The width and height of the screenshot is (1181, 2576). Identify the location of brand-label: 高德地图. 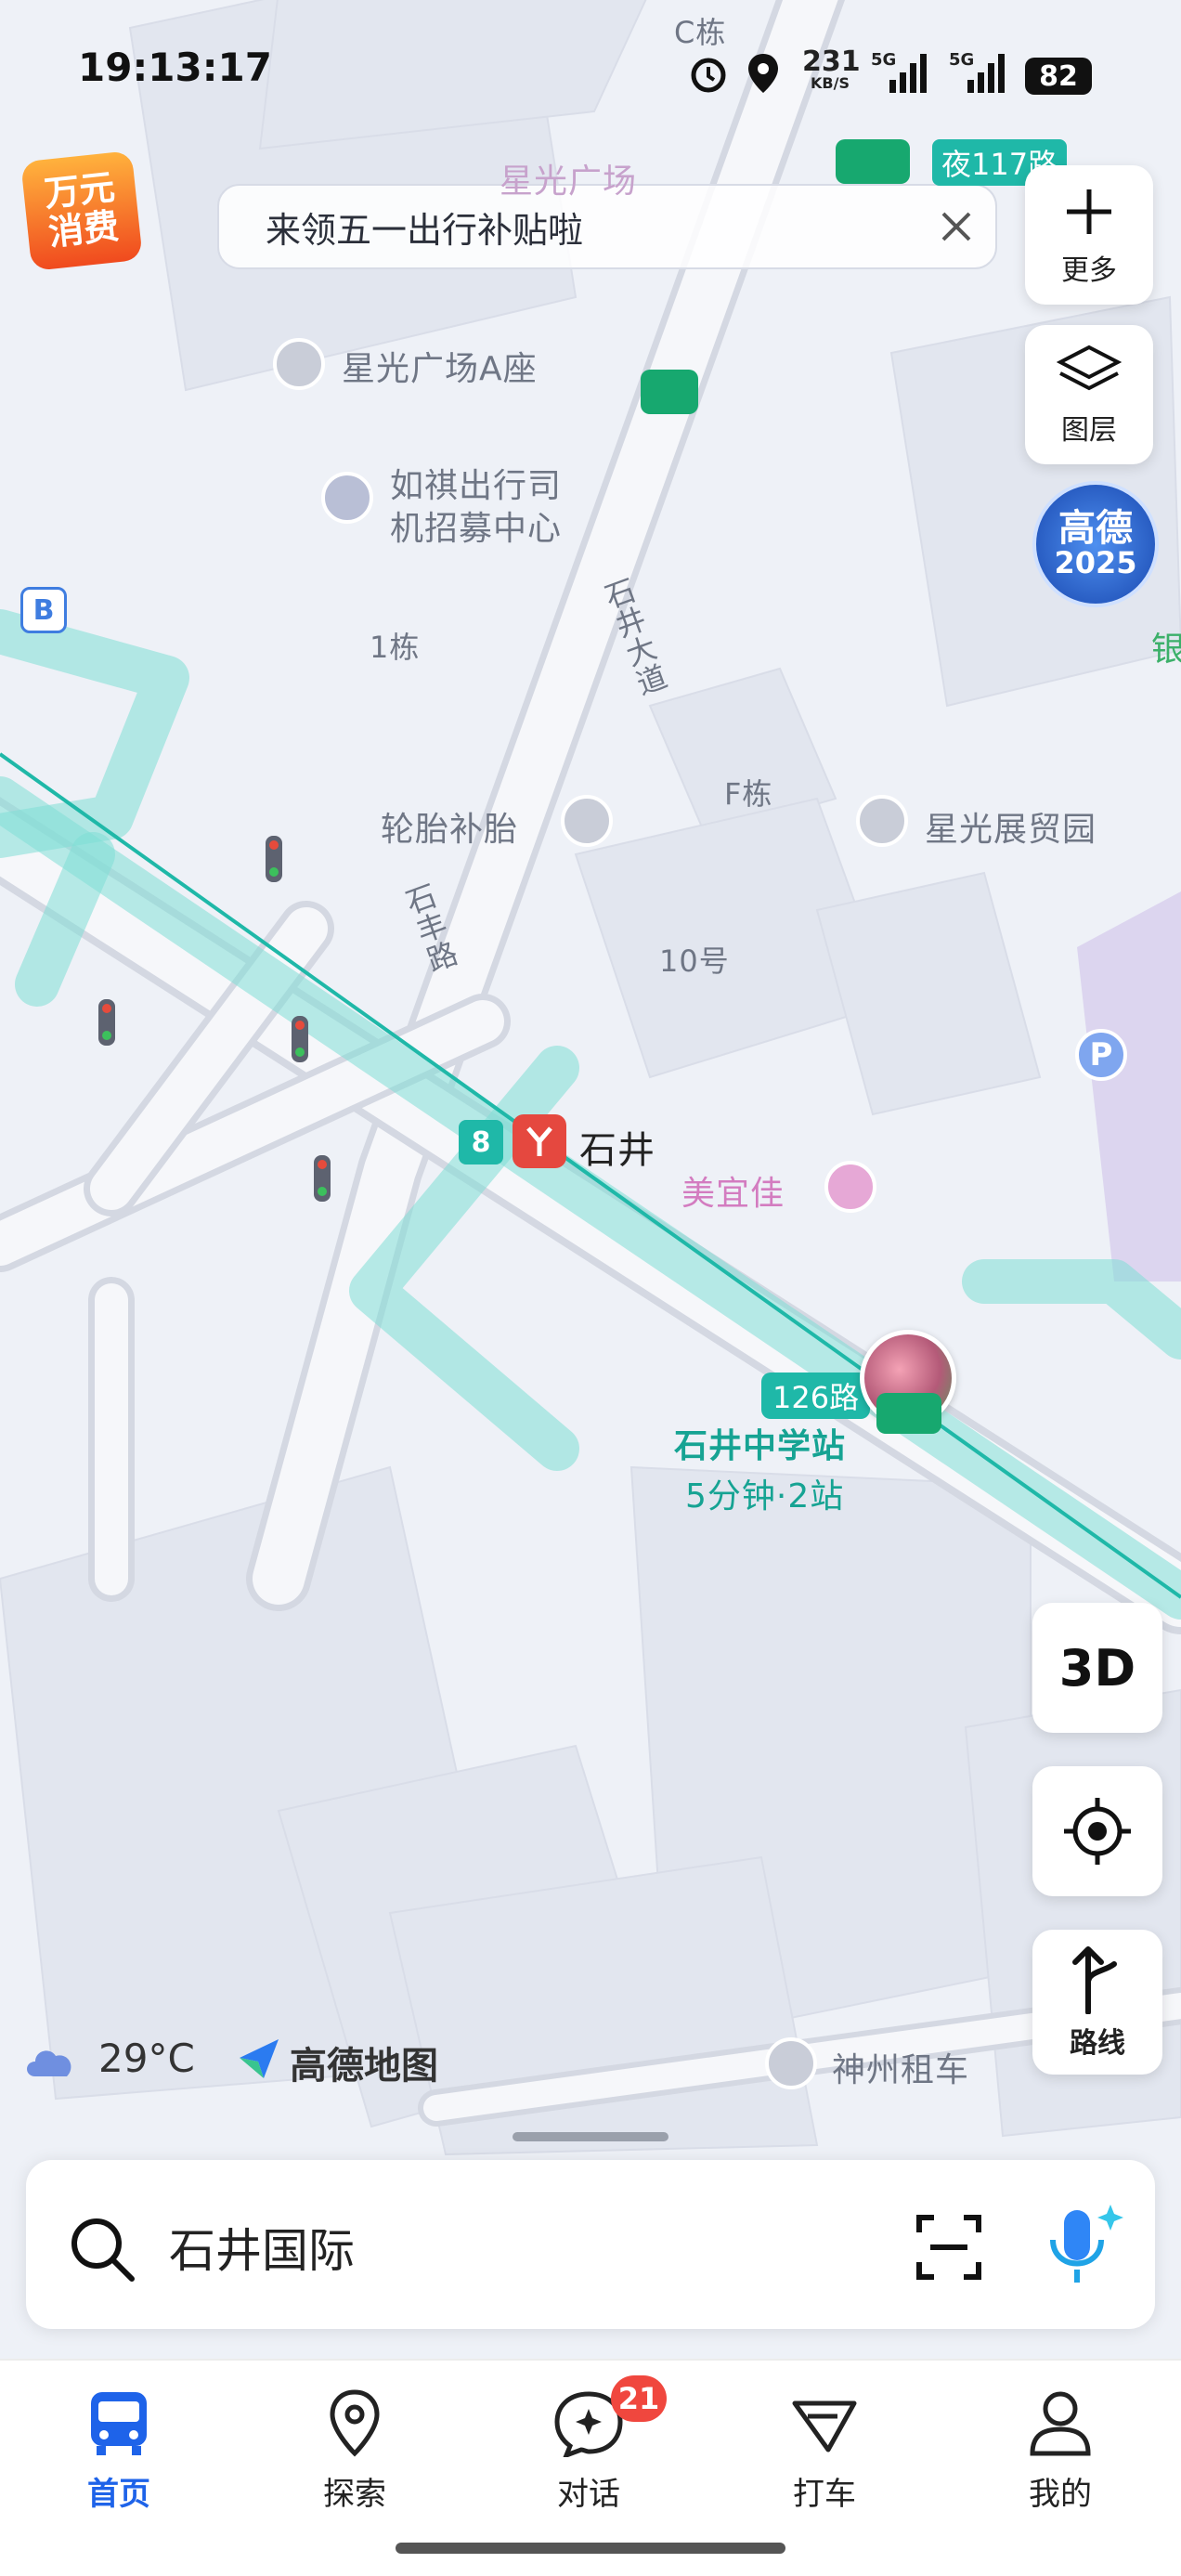
(364, 2066).